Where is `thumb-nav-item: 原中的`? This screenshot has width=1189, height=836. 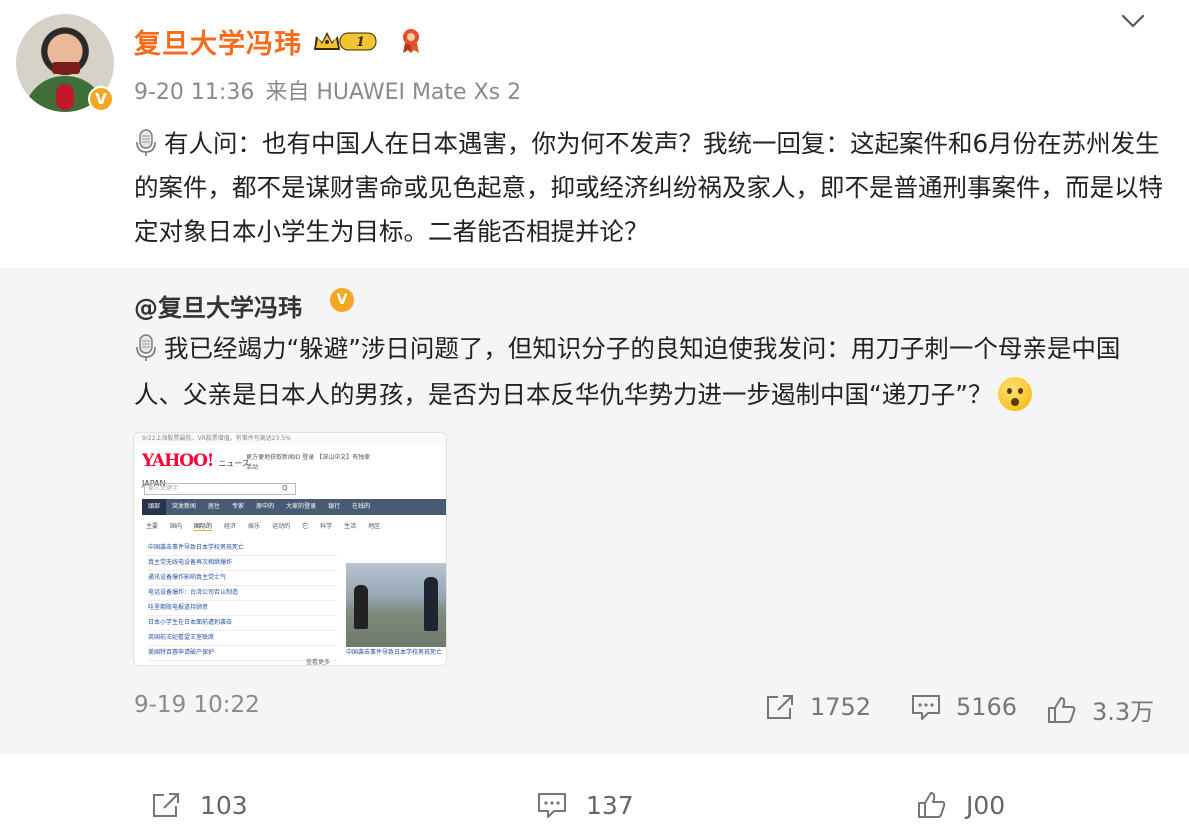 thumb-nav-item: 原中的 is located at coordinates (265, 506).